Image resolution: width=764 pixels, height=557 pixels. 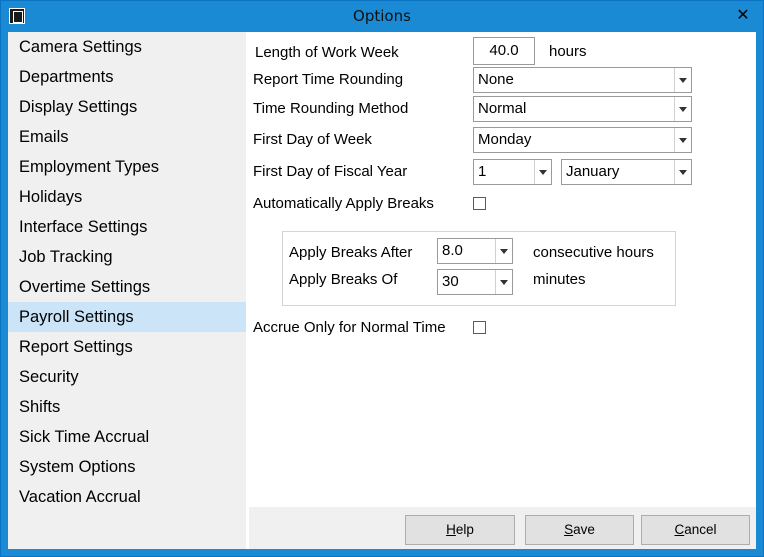 What do you see at coordinates (451, 529) in the screenshot?
I see `help-button-mnemonic: H` at bounding box center [451, 529].